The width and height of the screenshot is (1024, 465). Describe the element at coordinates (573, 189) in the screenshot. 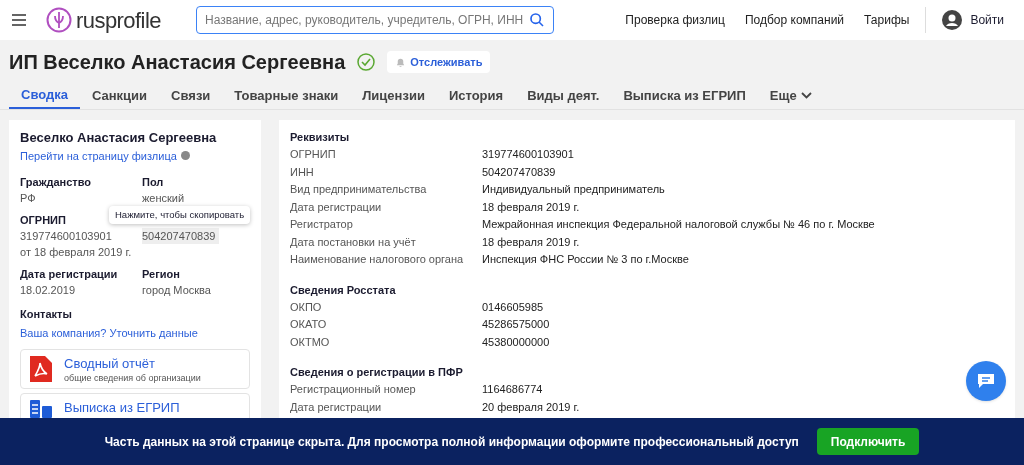

I see `row-value: Индивидуальный предприниматель` at that location.